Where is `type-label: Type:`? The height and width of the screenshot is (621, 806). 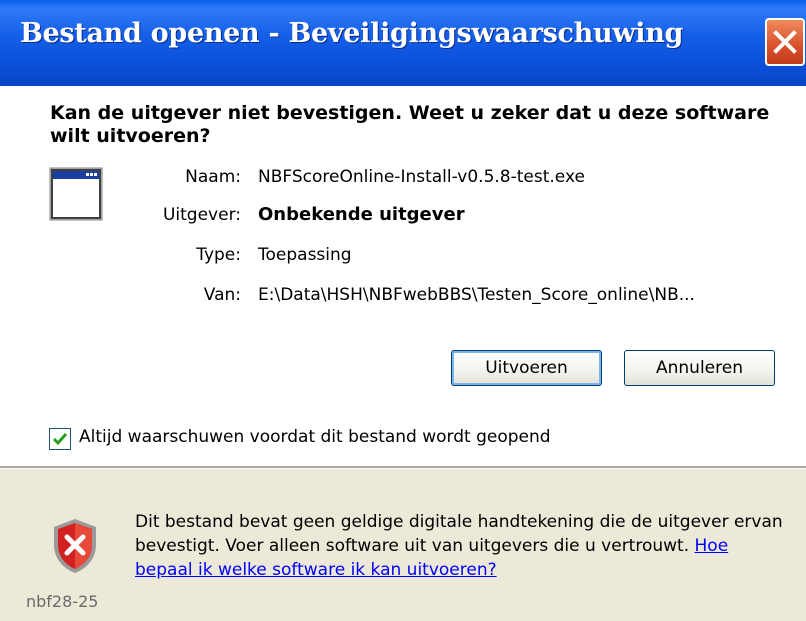 type-label: Type: is located at coordinates (218, 255).